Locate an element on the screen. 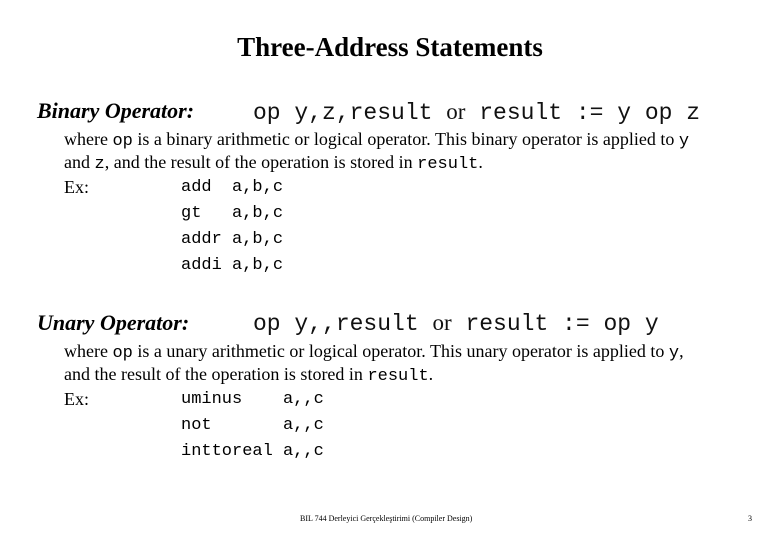 The width and height of the screenshot is (780, 540). example-op: gt is located at coordinates (201, 213).